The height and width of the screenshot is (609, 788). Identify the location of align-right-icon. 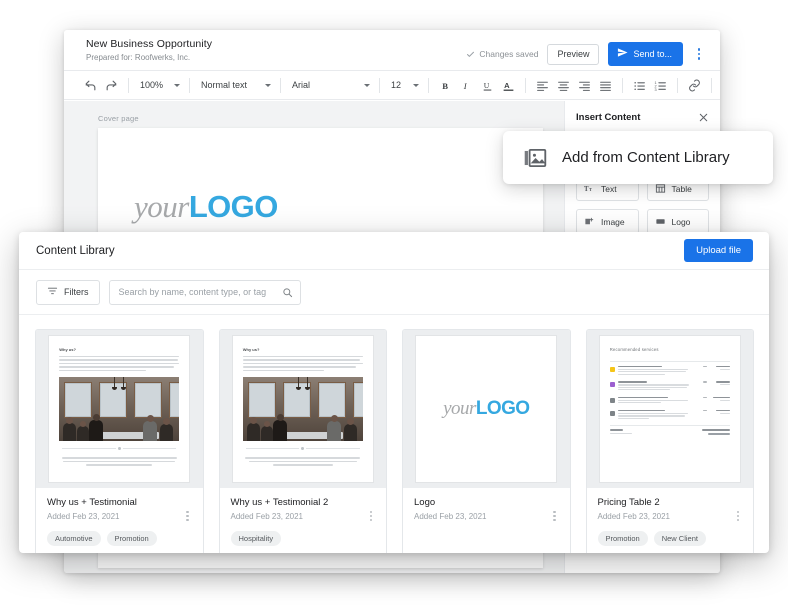
(584, 85).